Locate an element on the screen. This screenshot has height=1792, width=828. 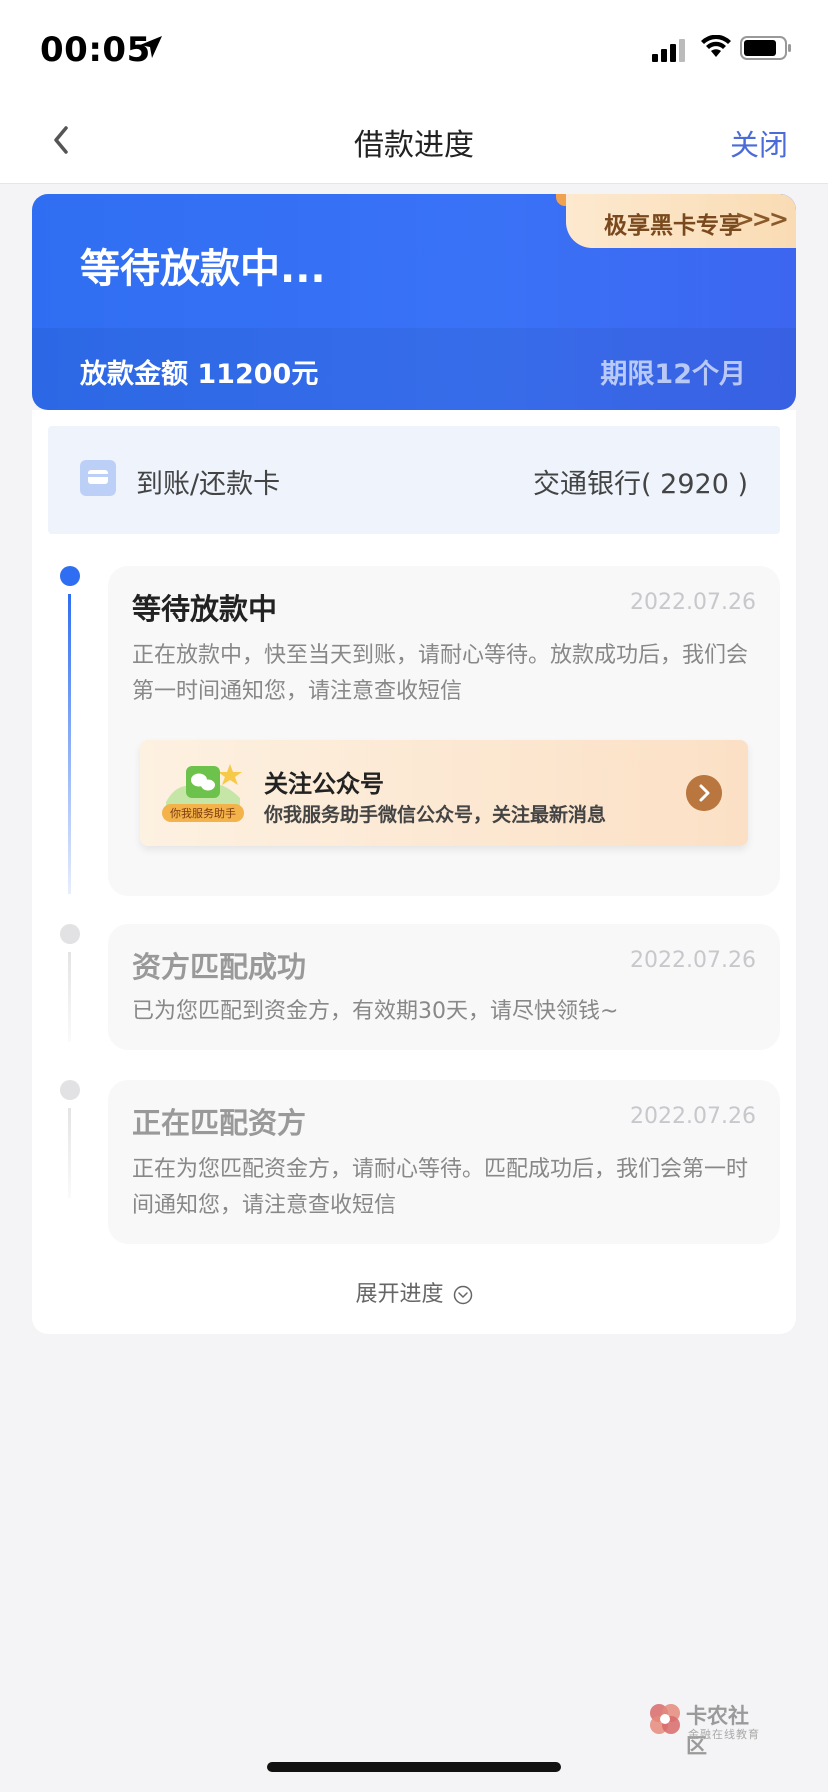
location-arrow-icon is located at coordinates (151, 47).